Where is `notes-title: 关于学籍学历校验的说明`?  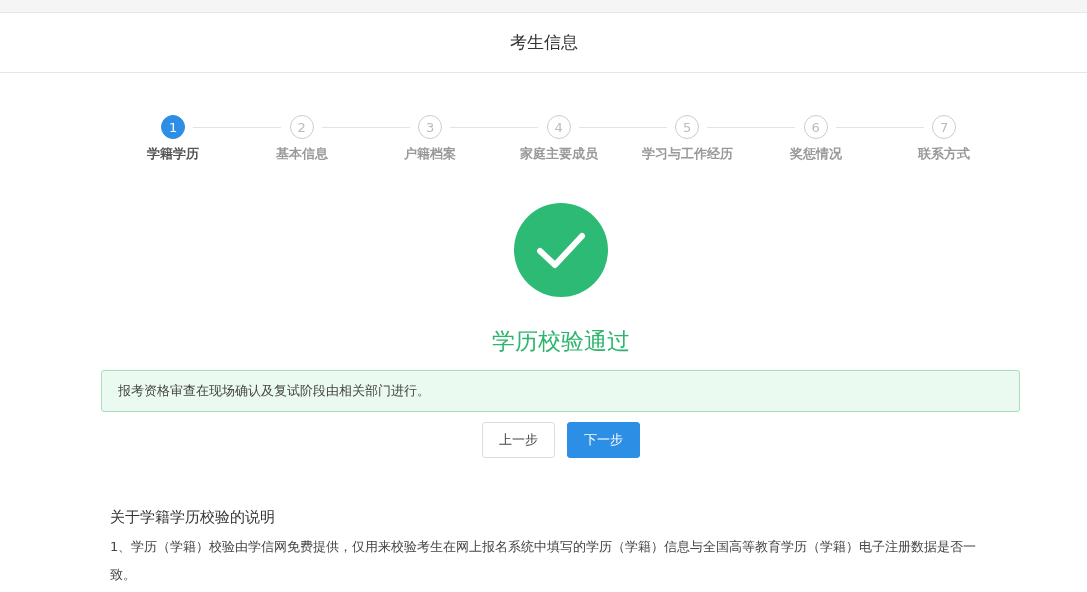
notes-title: 关于学籍学历校验的说明 is located at coordinates (193, 517).